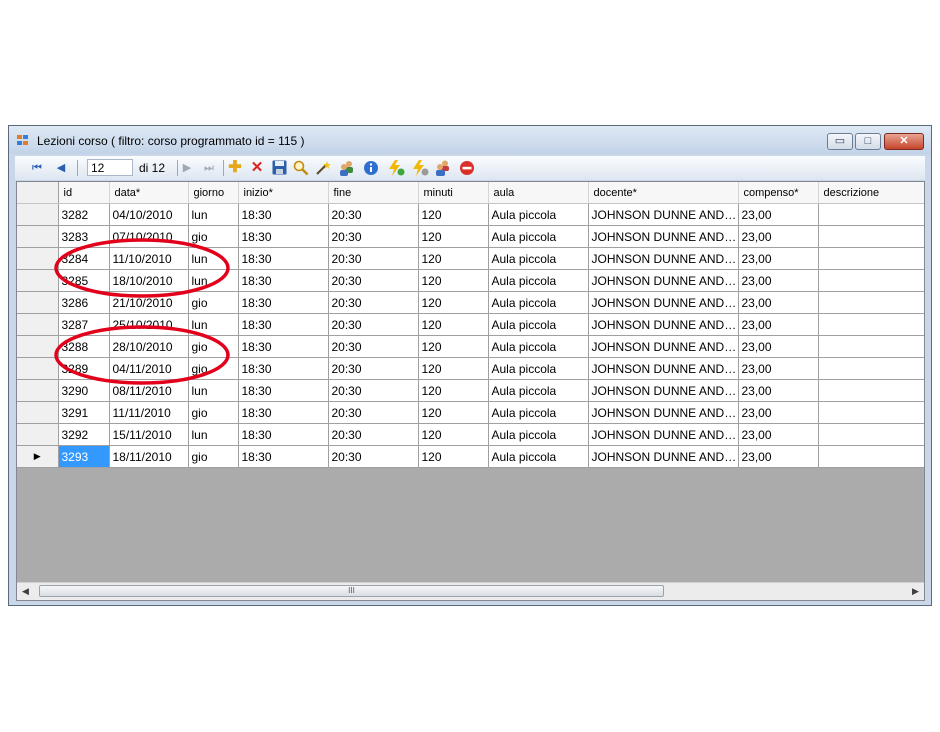 The image size is (940, 732). I want to click on column-header: giorno, so click(213, 193).